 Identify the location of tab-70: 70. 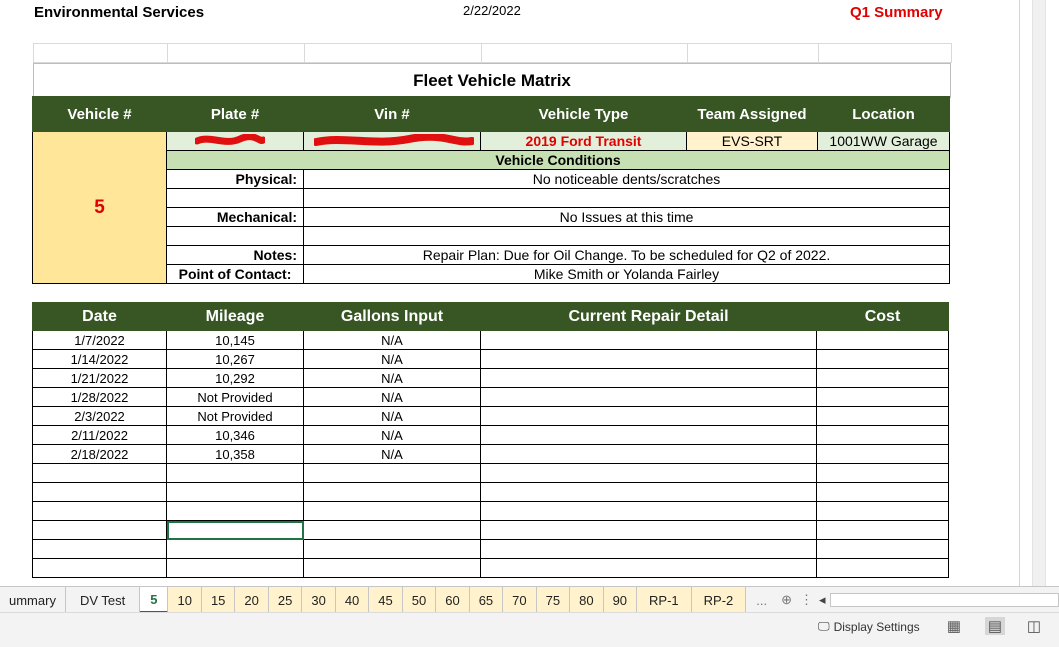
(520, 600).